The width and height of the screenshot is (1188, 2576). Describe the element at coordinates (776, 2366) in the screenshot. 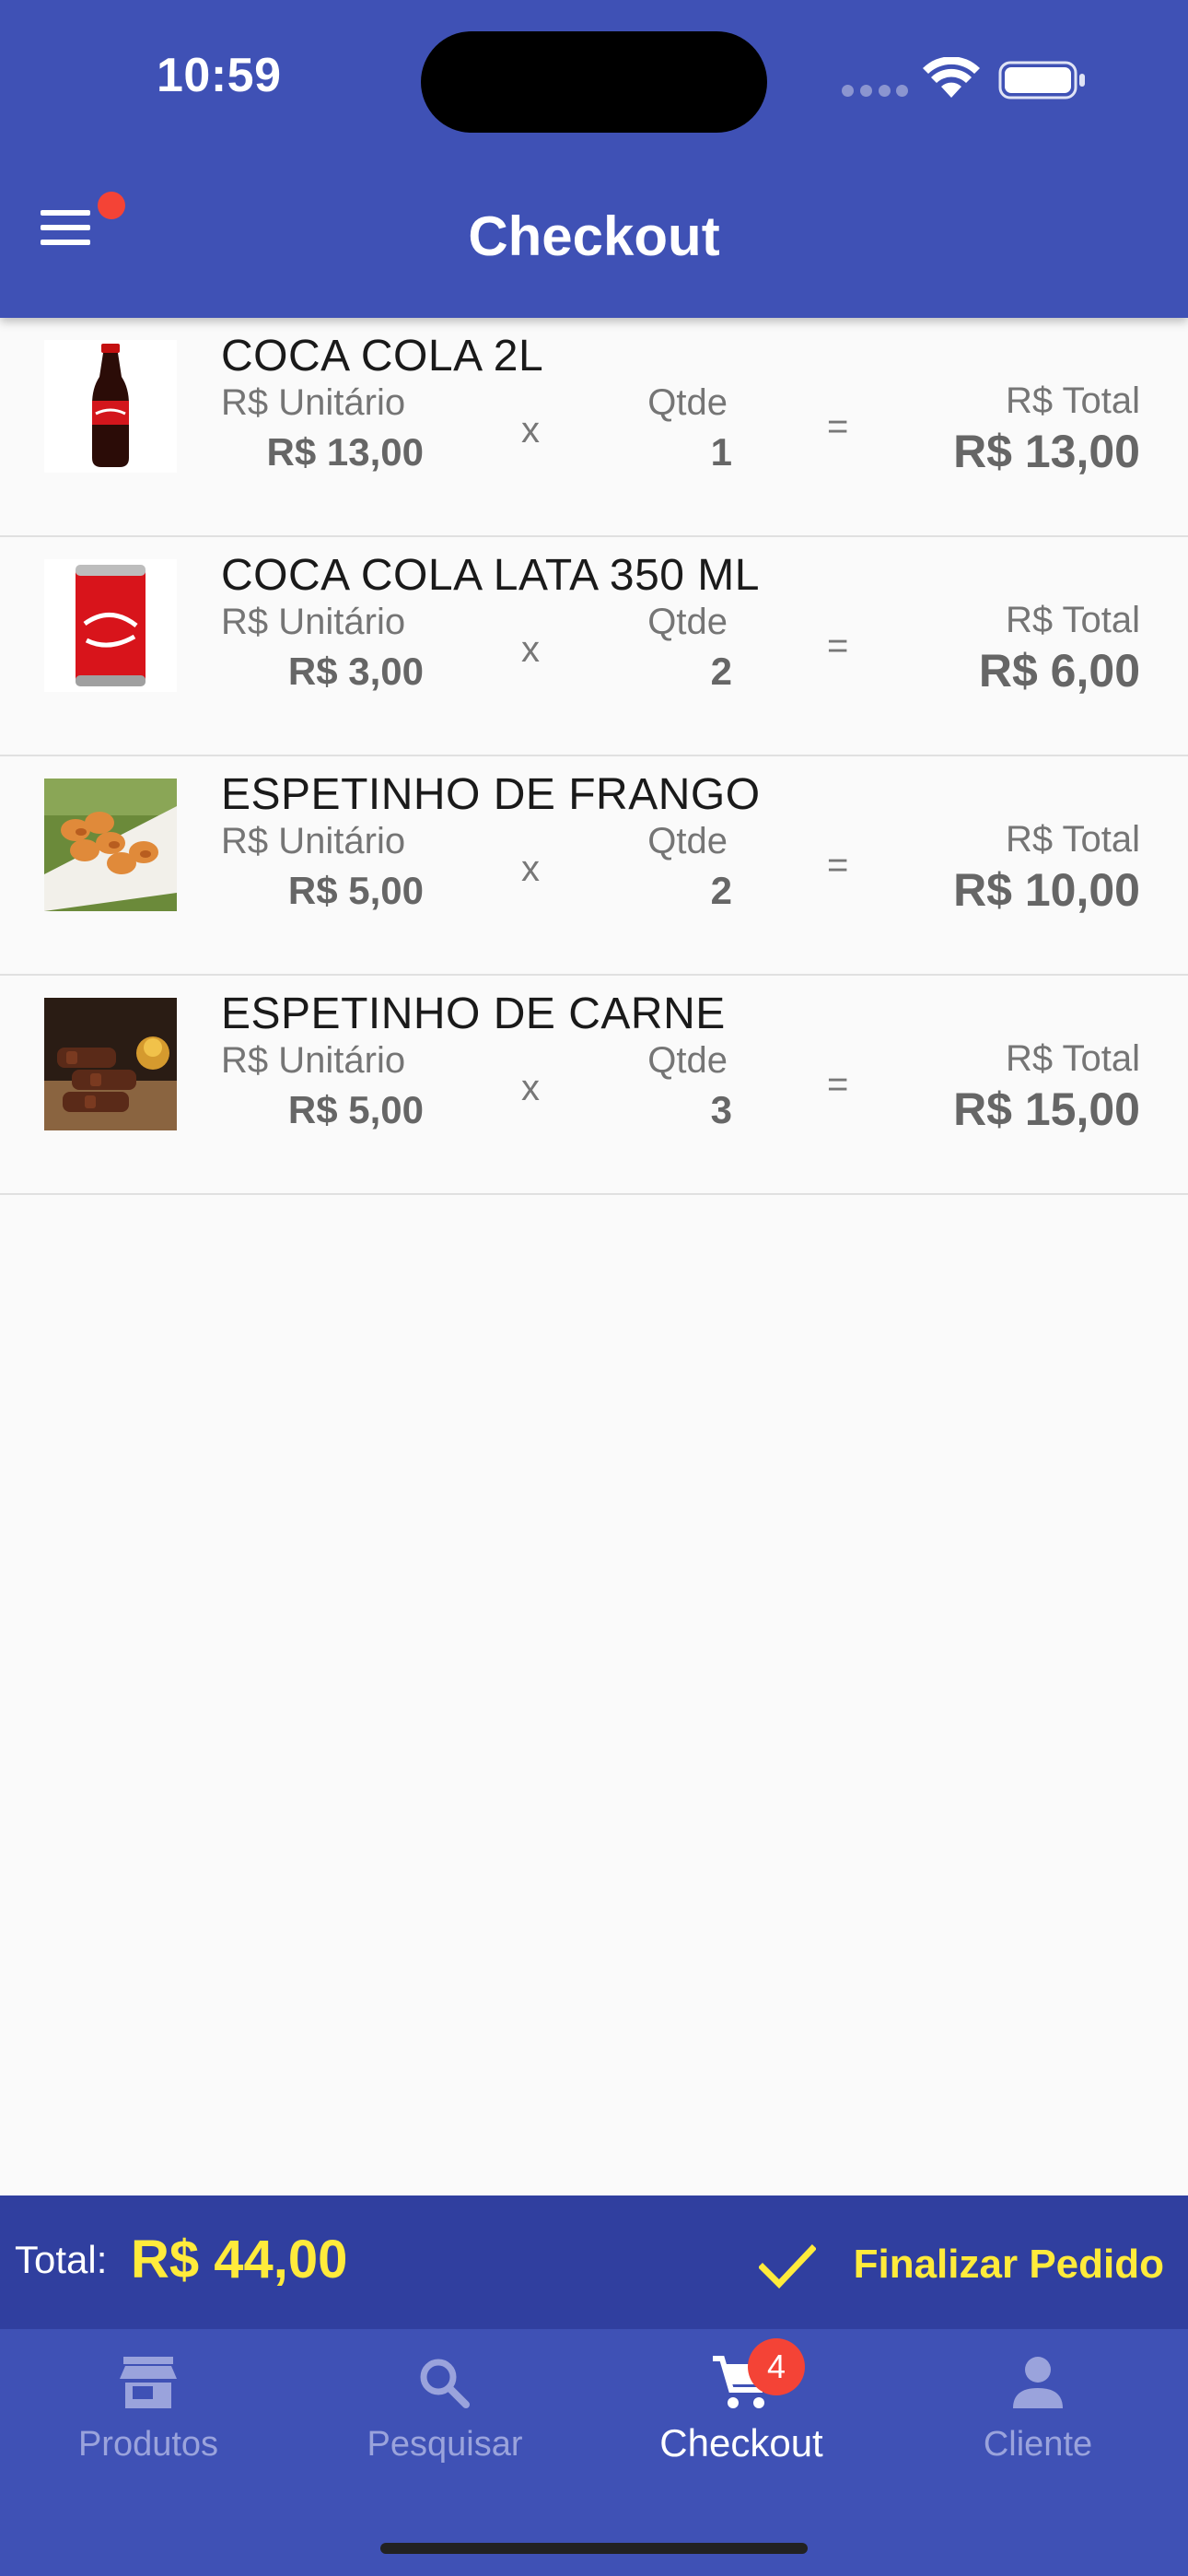

I see `cart-count-badge: 4` at that location.